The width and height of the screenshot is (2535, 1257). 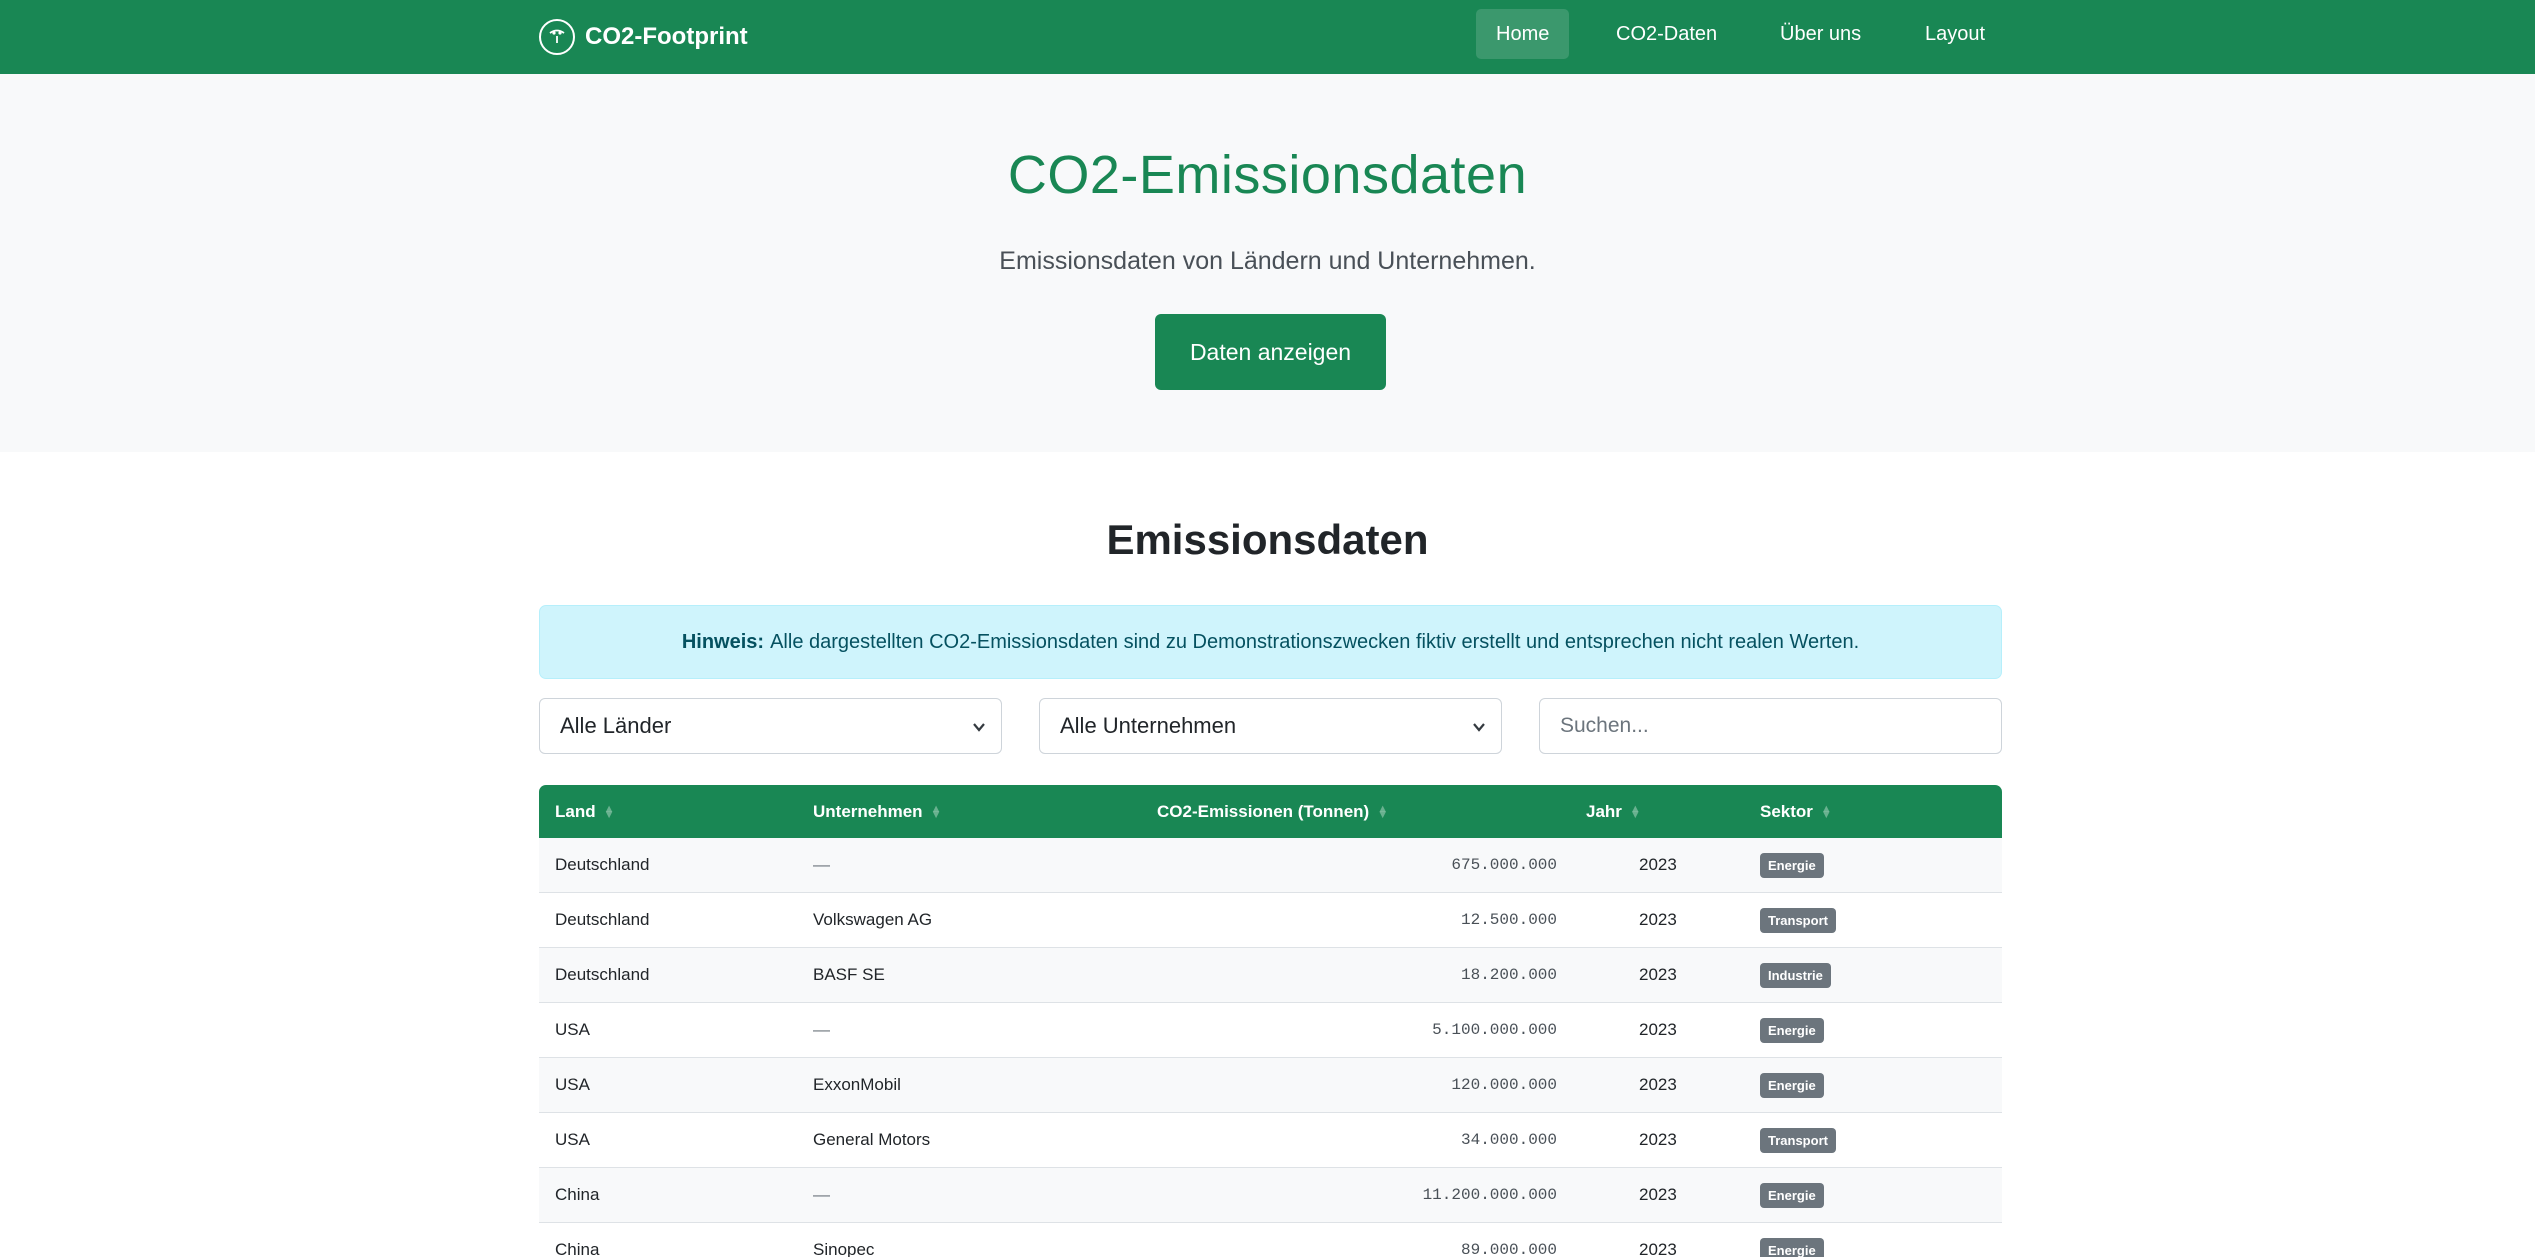 I want to click on cell-unternehmen: Volkswagen AG, so click(x=873, y=919).